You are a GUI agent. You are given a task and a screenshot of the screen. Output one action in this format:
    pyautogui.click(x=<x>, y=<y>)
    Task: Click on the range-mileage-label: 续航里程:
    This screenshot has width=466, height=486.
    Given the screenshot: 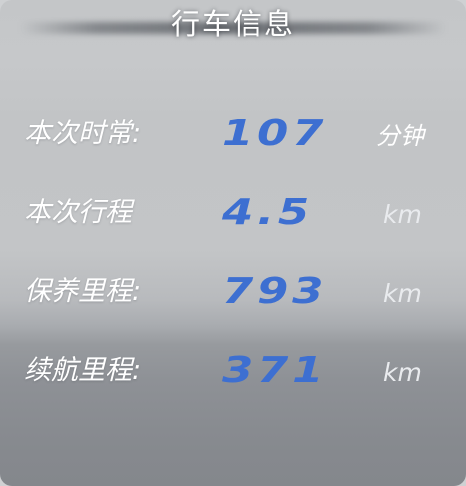 What is the action you would take?
    pyautogui.click(x=83, y=370)
    